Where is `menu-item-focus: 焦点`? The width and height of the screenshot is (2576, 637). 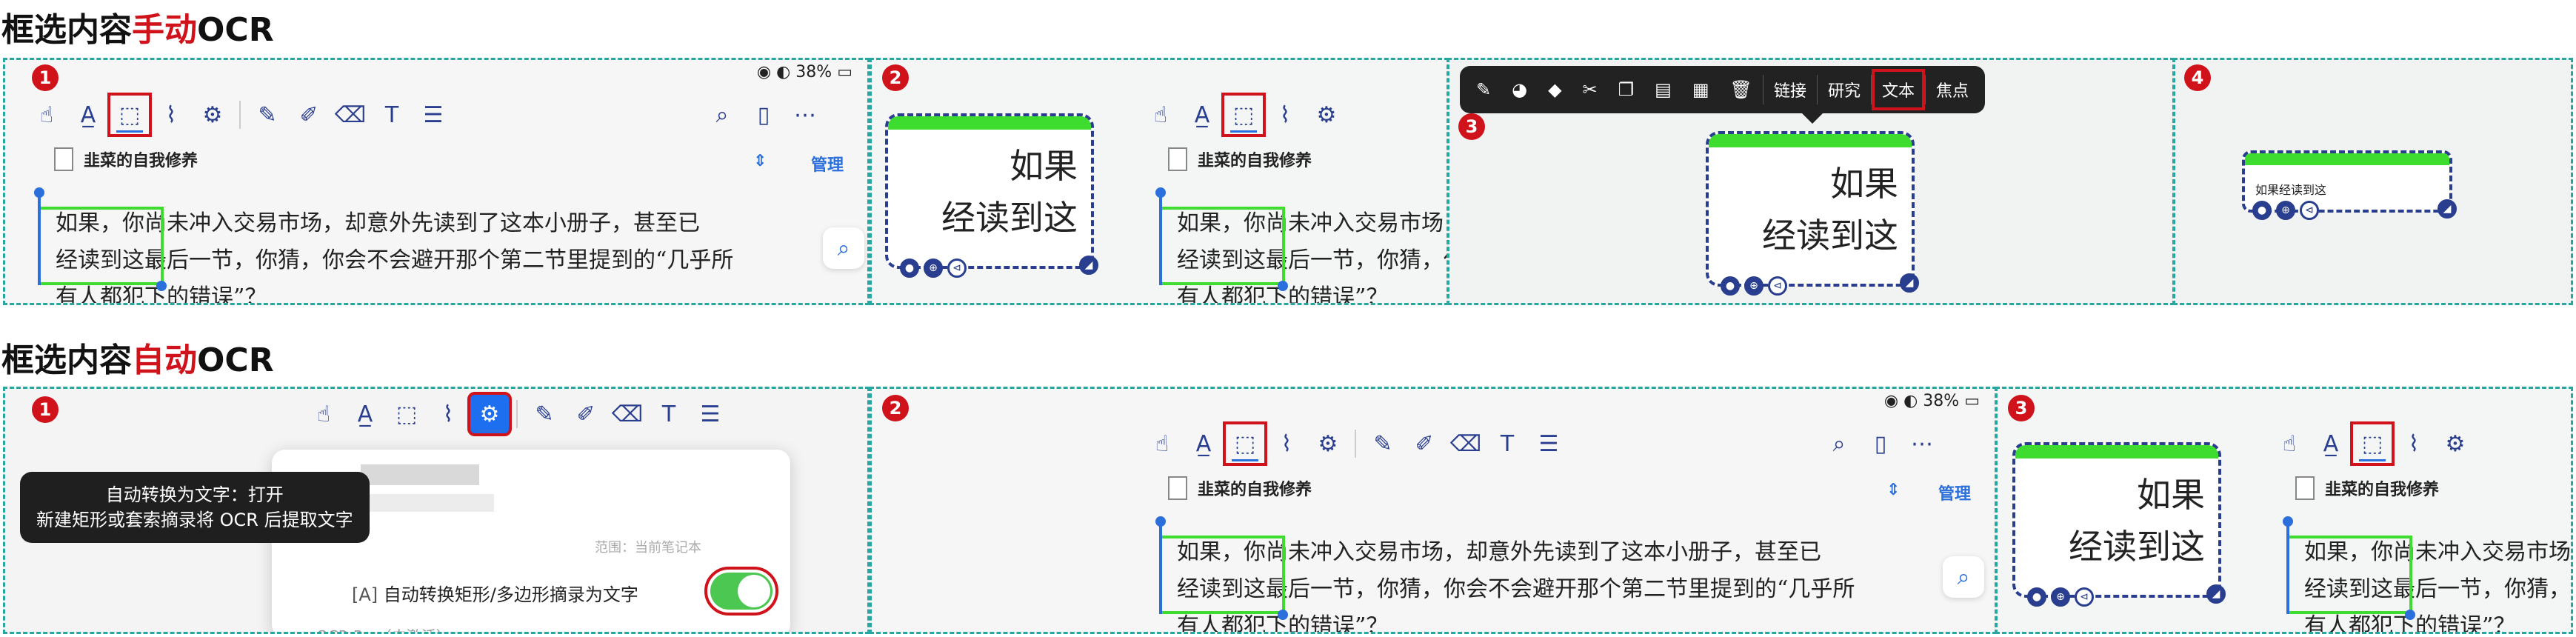 menu-item-focus: 焦点 is located at coordinates (1952, 89).